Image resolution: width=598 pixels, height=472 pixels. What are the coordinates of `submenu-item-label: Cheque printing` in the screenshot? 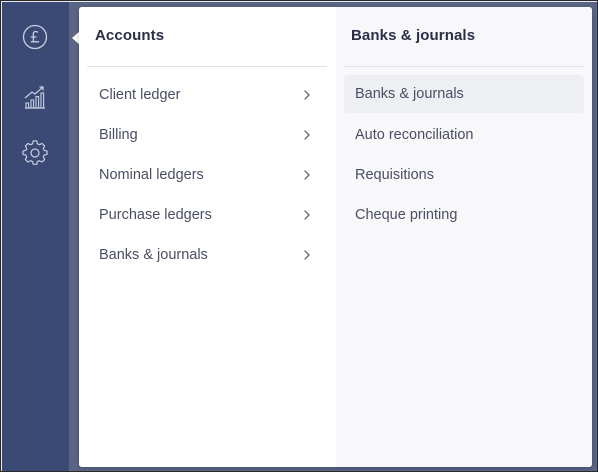 It's located at (406, 215).